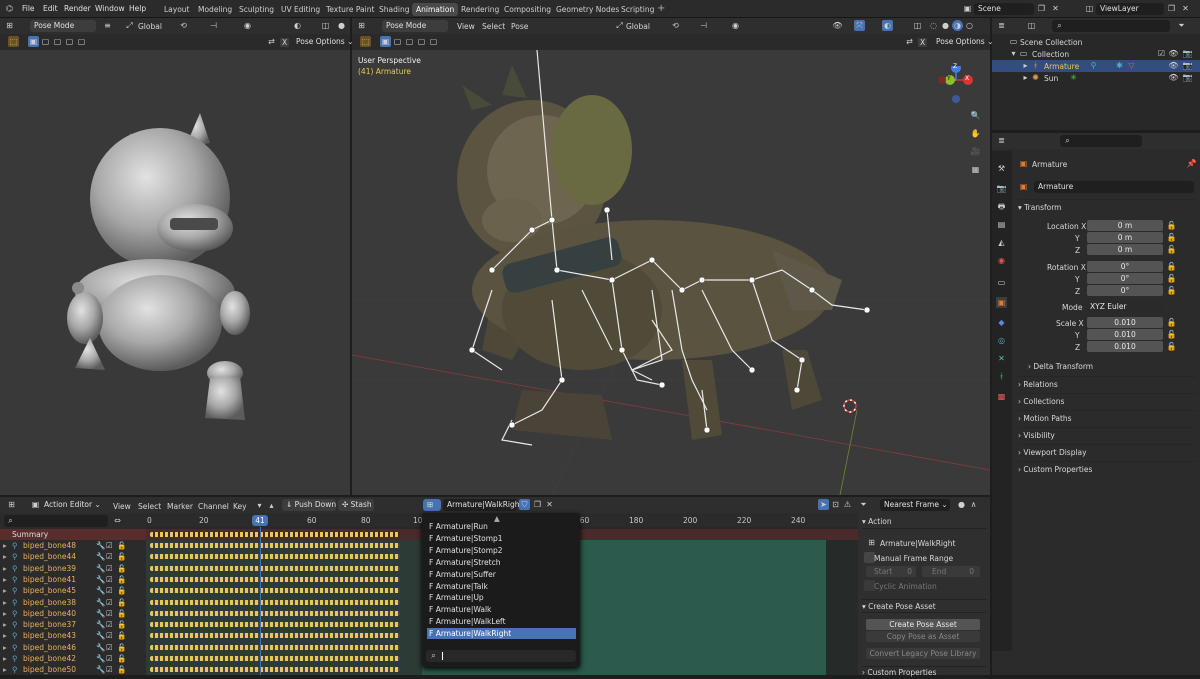 The image size is (1200, 679). What do you see at coordinates (923, 653) in the screenshot?
I see `convert-legacy-button: Convert Legacy Pose Library` at bounding box center [923, 653].